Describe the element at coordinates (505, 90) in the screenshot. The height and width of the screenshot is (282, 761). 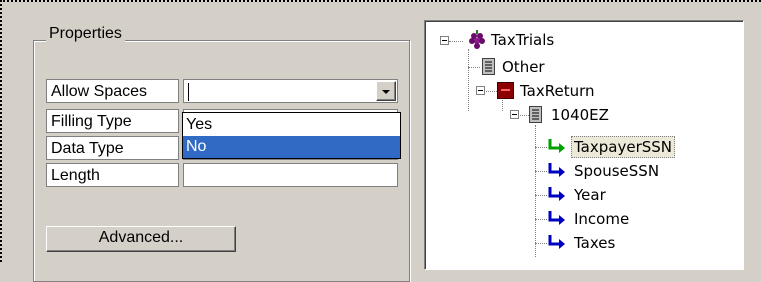
I see `folder-red-icon` at that location.